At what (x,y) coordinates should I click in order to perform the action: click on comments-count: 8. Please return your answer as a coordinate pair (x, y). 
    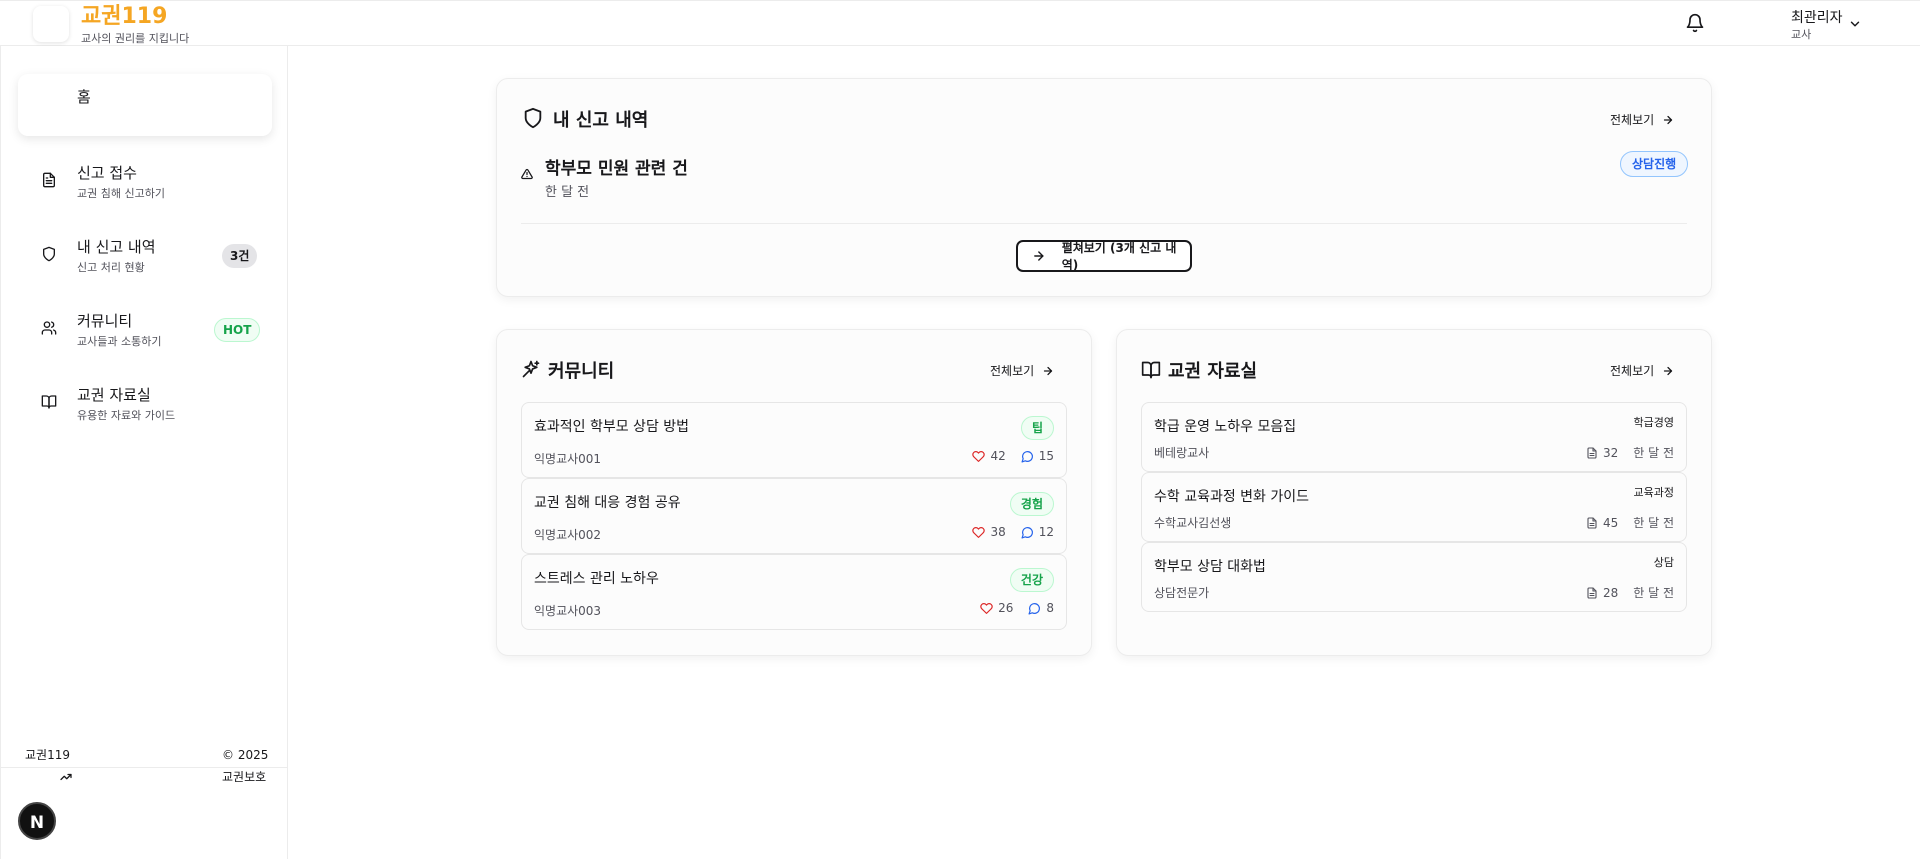
    Looking at the image, I should click on (1050, 608).